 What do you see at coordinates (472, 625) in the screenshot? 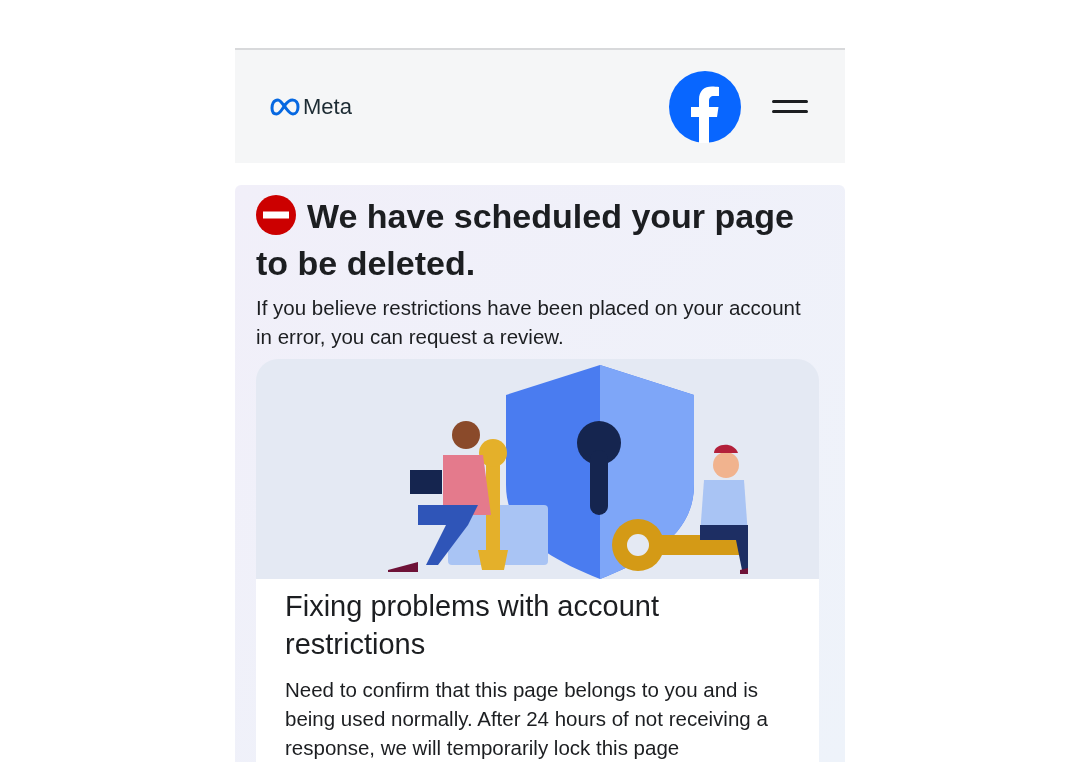
I see `article-heading: Fixing problems with account restrictions` at bounding box center [472, 625].